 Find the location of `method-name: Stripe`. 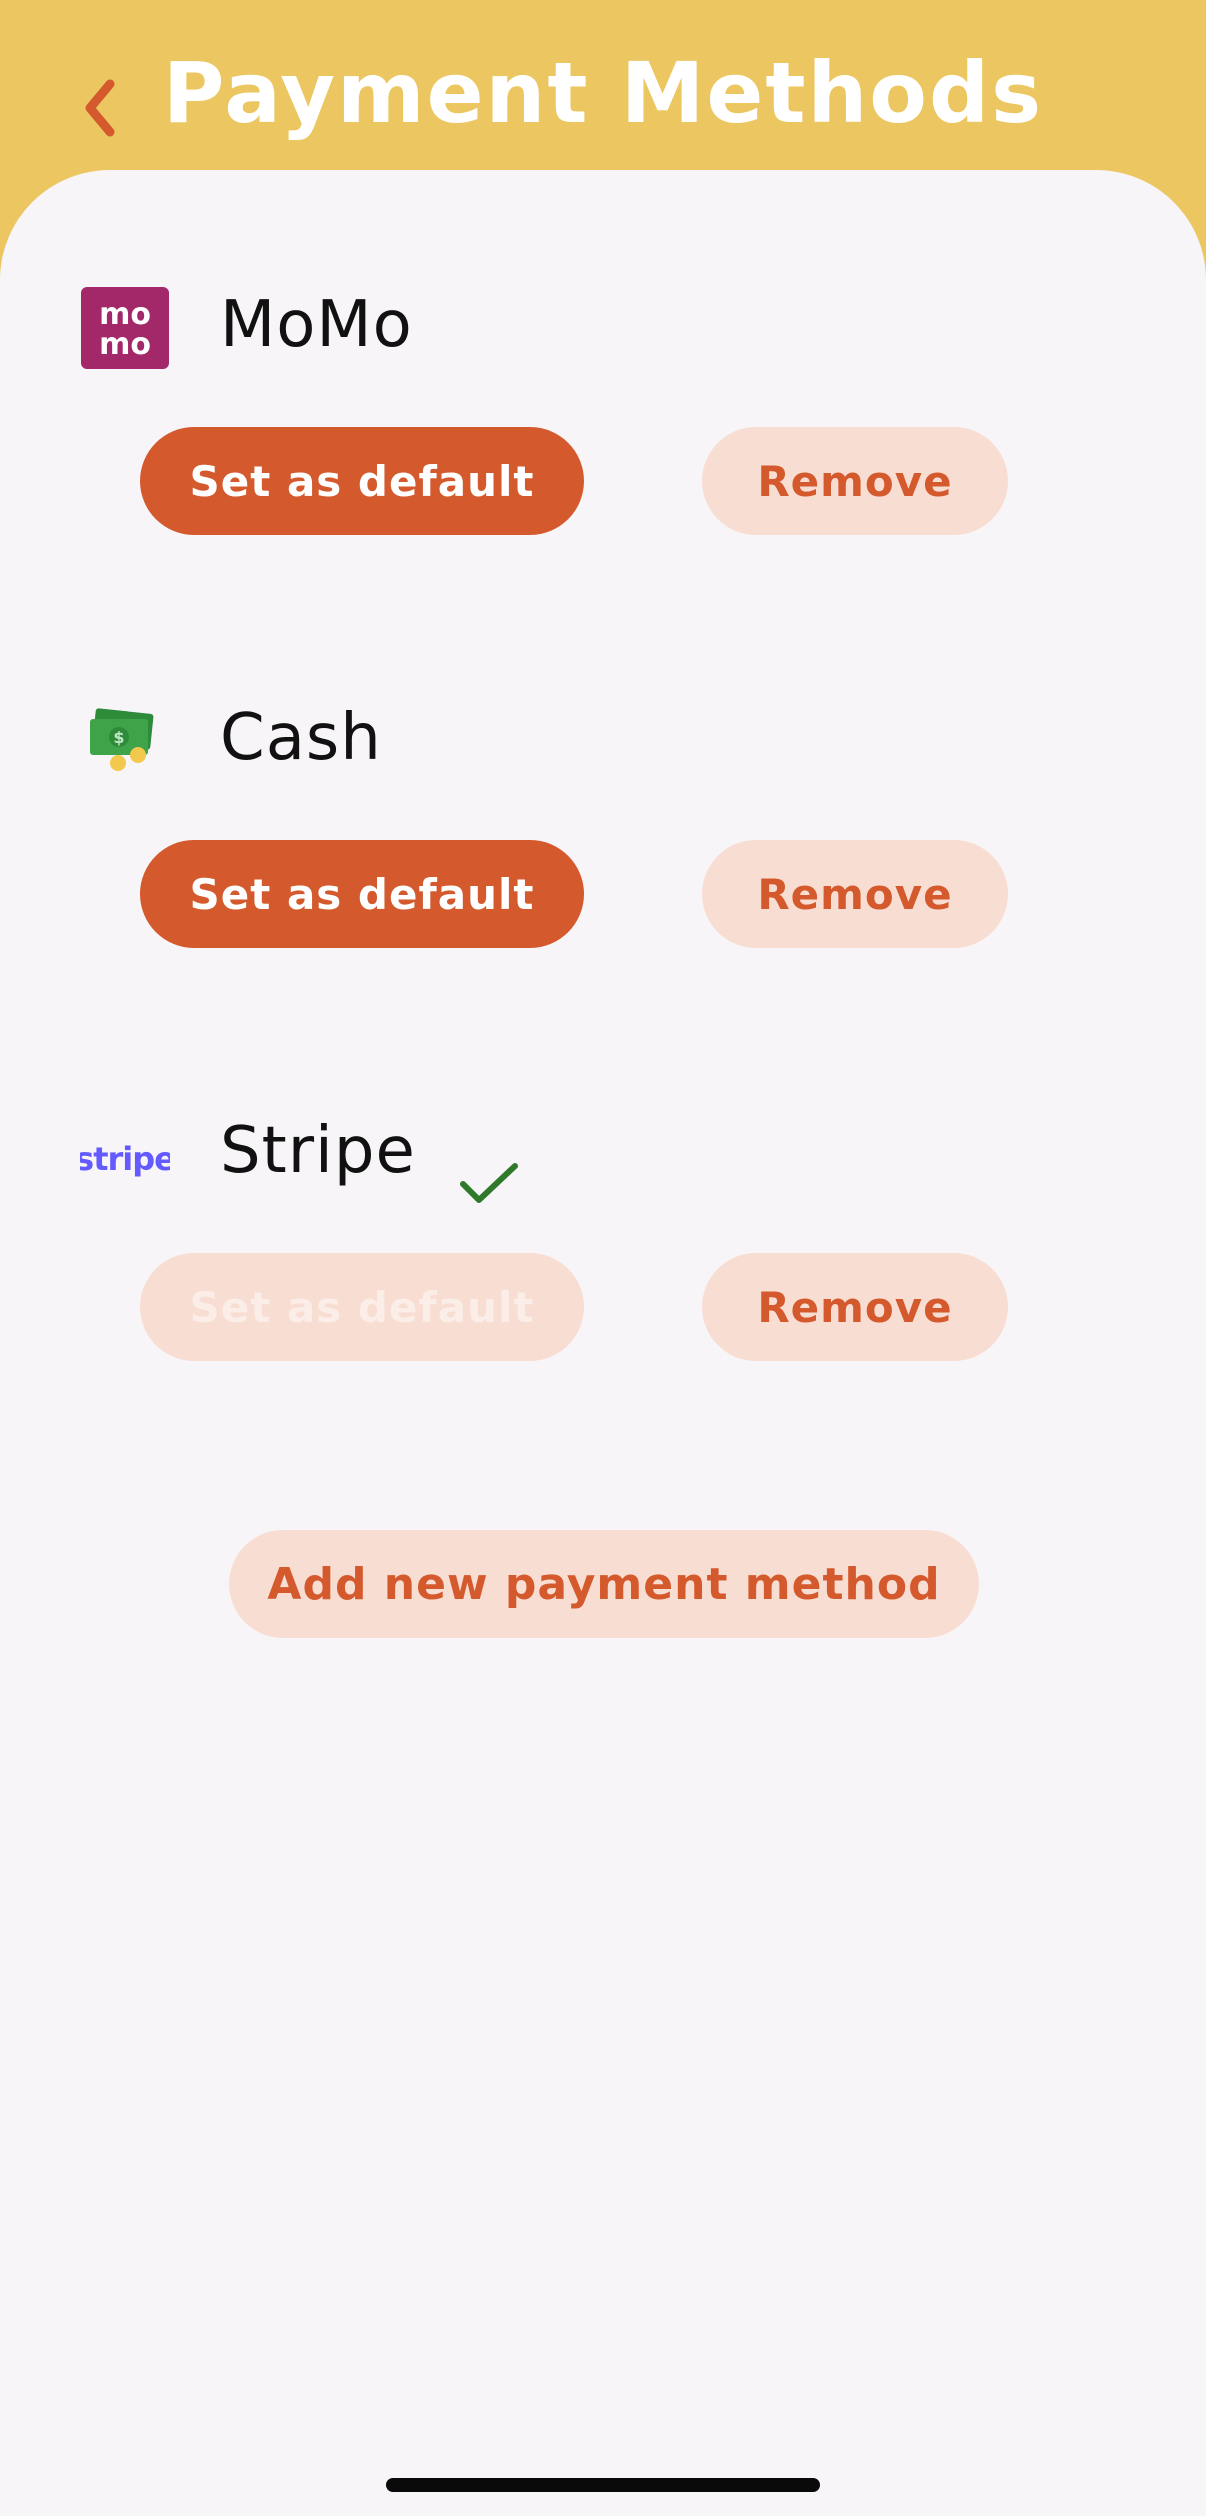

method-name: Stripe is located at coordinates (318, 1151).